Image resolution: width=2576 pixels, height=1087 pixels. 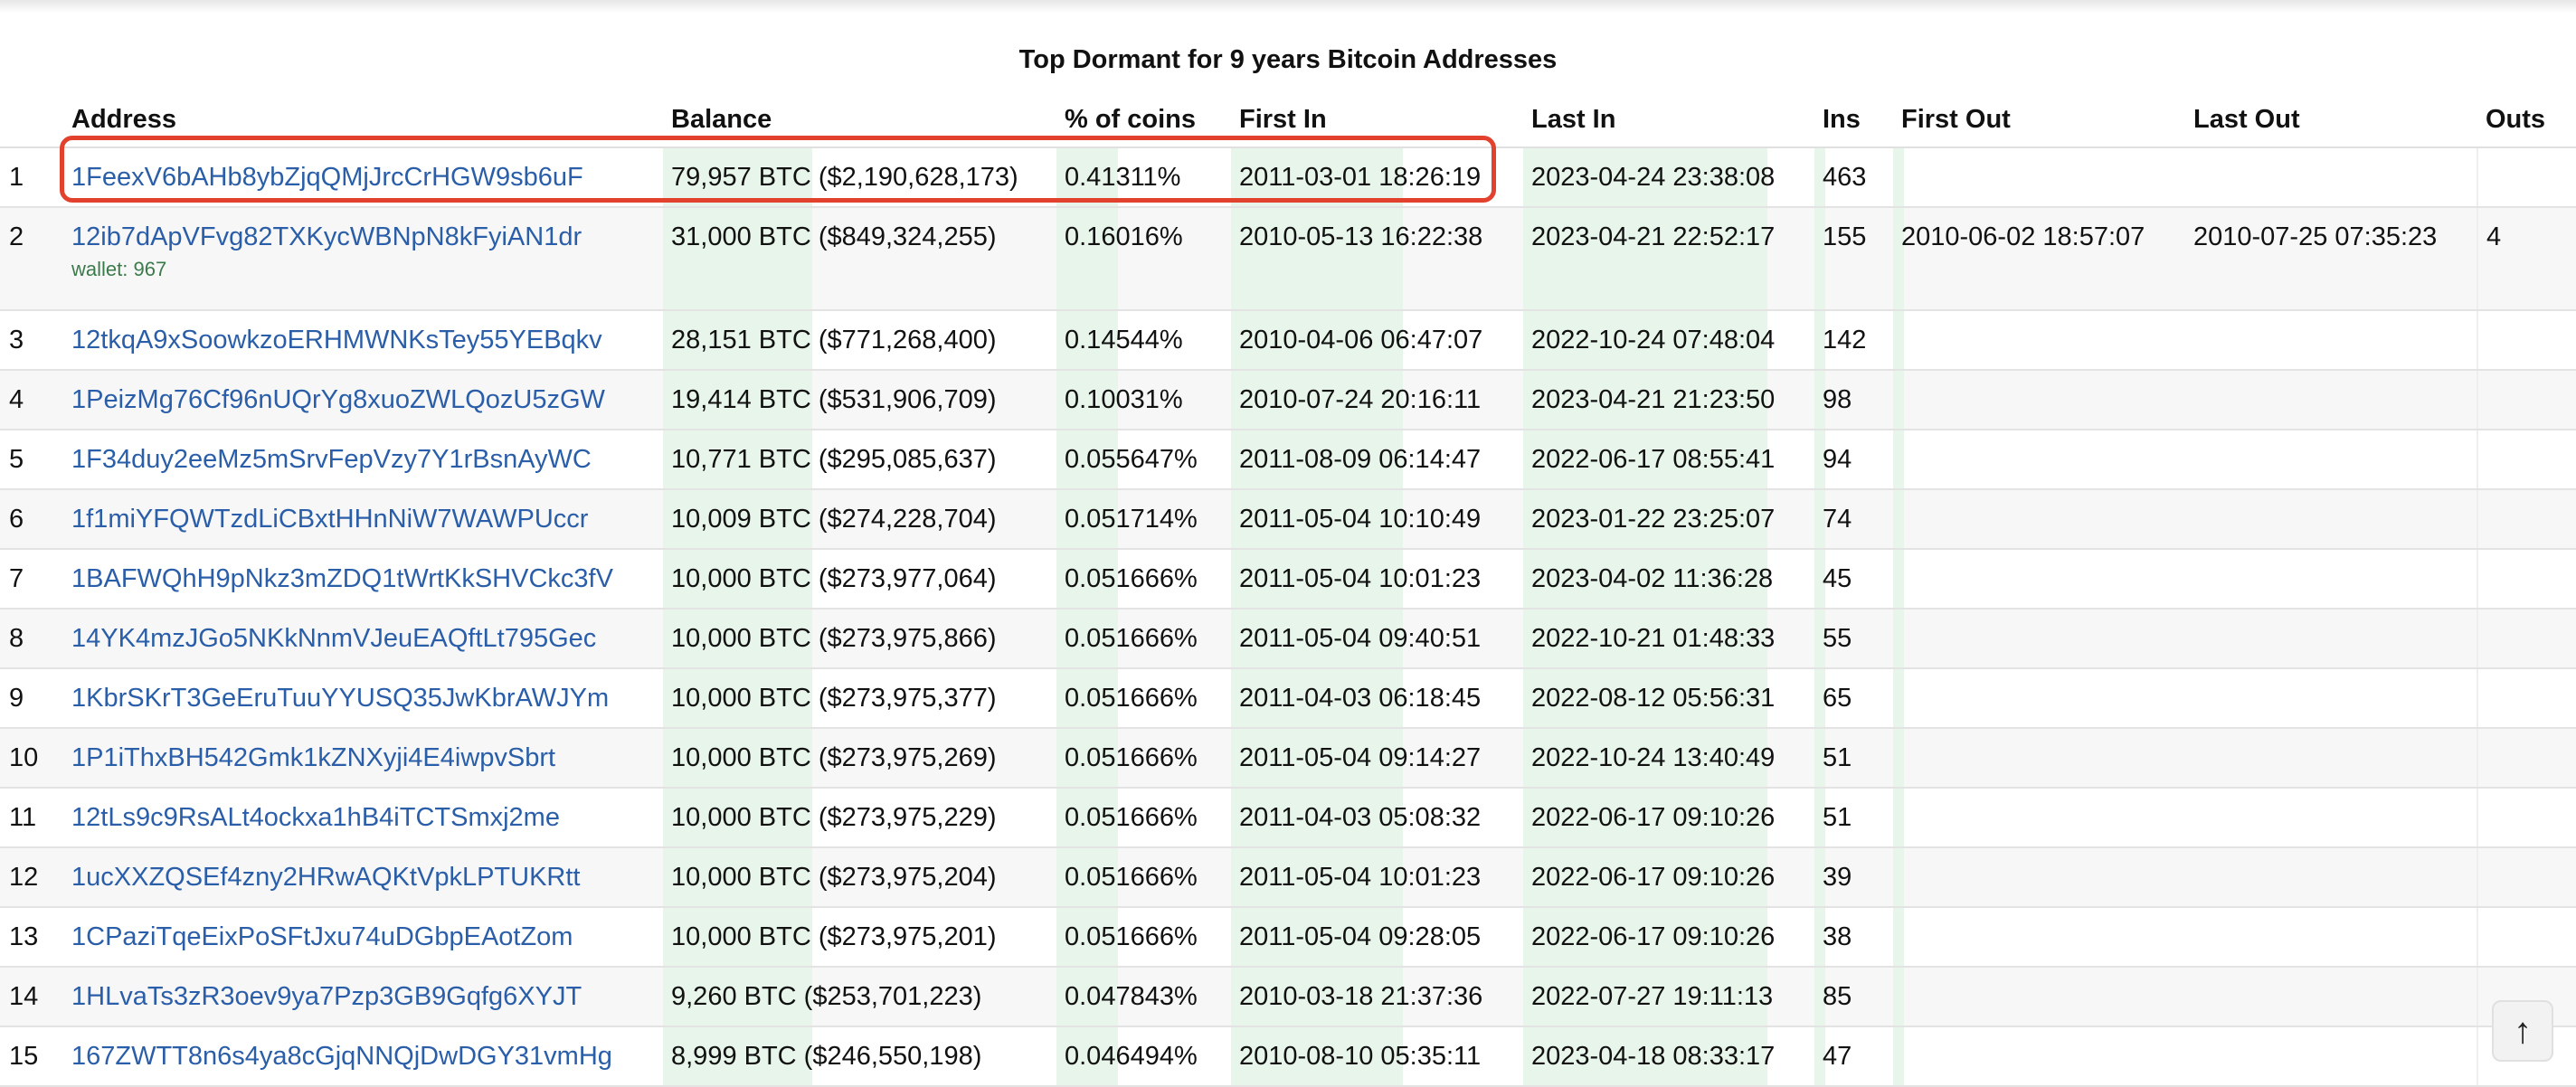 I want to click on header-last-in: Last In, so click(x=1668, y=120).